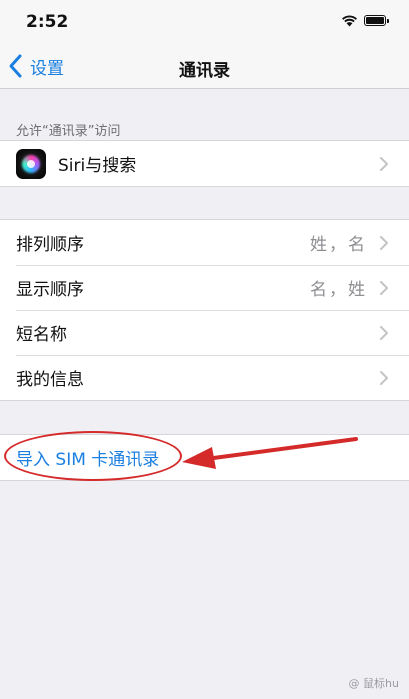 This screenshot has height=699, width=409. Describe the element at coordinates (97, 166) in the screenshot. I see `siri-search-label: Siri与搜索` at that location.